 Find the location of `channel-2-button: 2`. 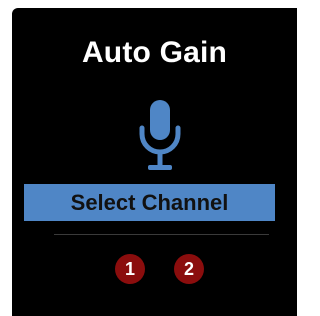

channel-2-button: 2 is located at coordinates (189, 269).